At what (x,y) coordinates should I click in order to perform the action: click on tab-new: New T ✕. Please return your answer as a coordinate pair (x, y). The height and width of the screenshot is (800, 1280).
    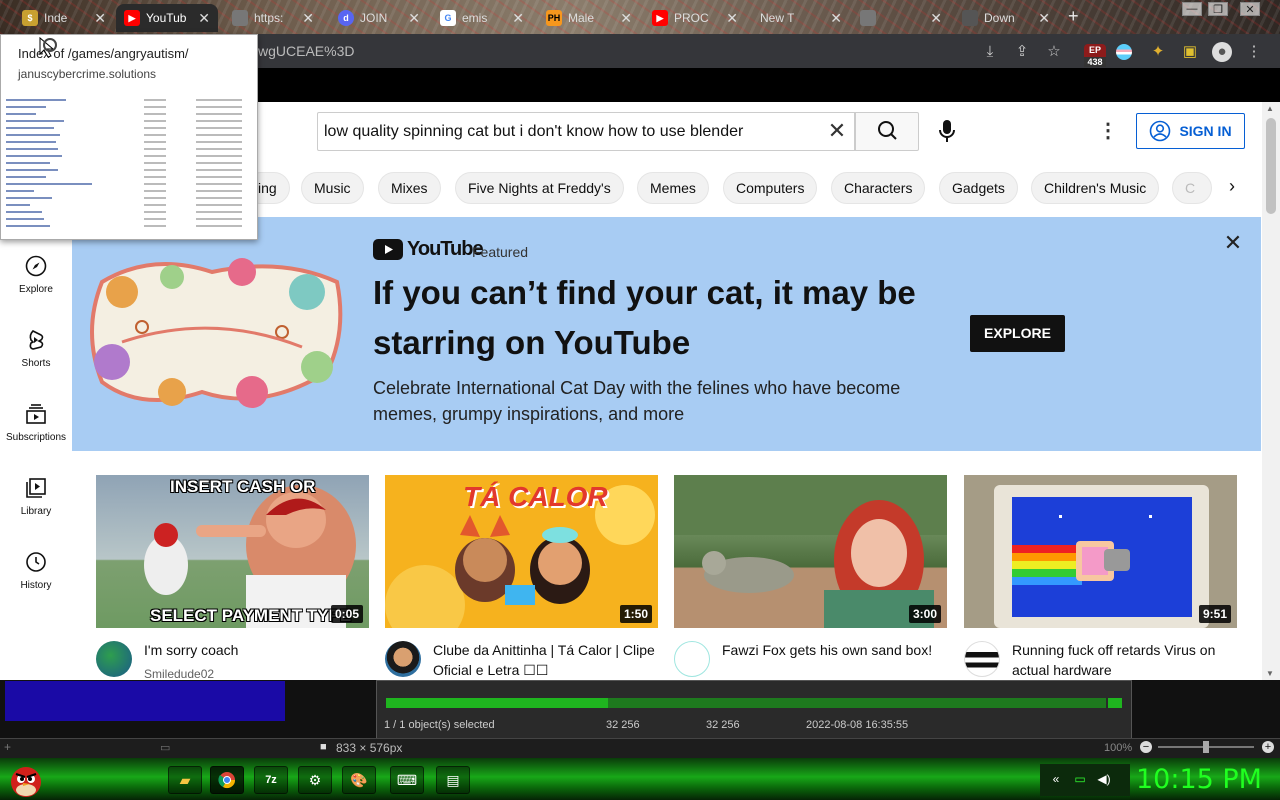
    Looking at the image, I should click on (801, 18).